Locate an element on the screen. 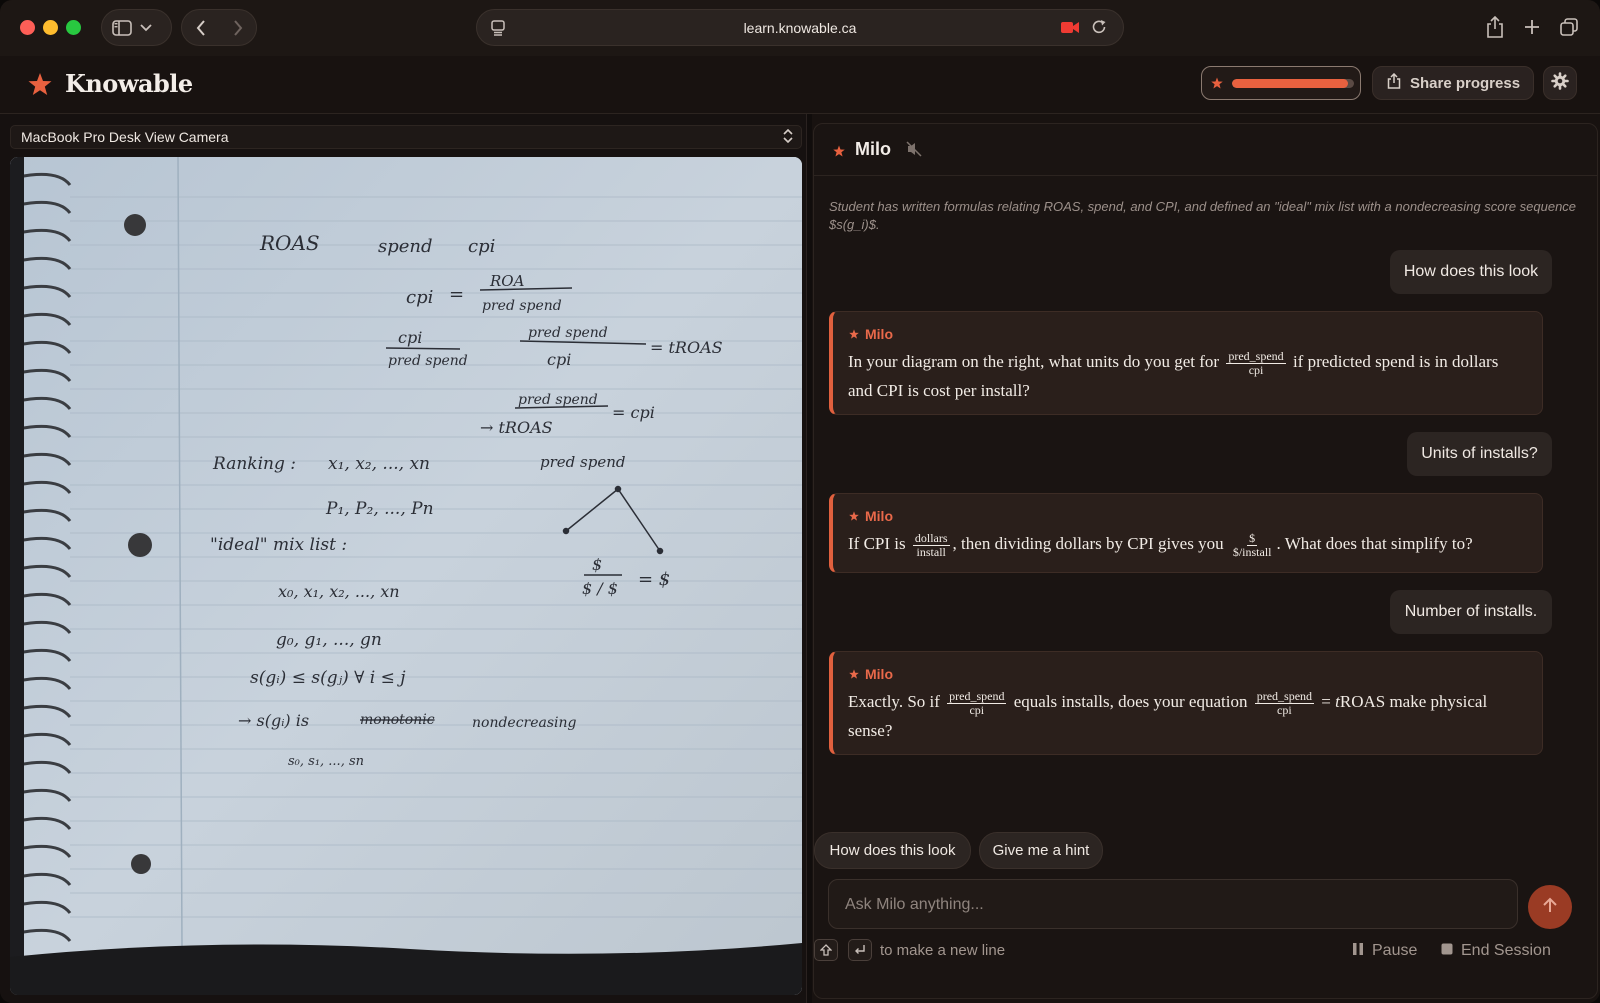 This screenshot has height=1003, width=1600. suggestion-chip: Give me a hint is located at coordinates (1041, 850).